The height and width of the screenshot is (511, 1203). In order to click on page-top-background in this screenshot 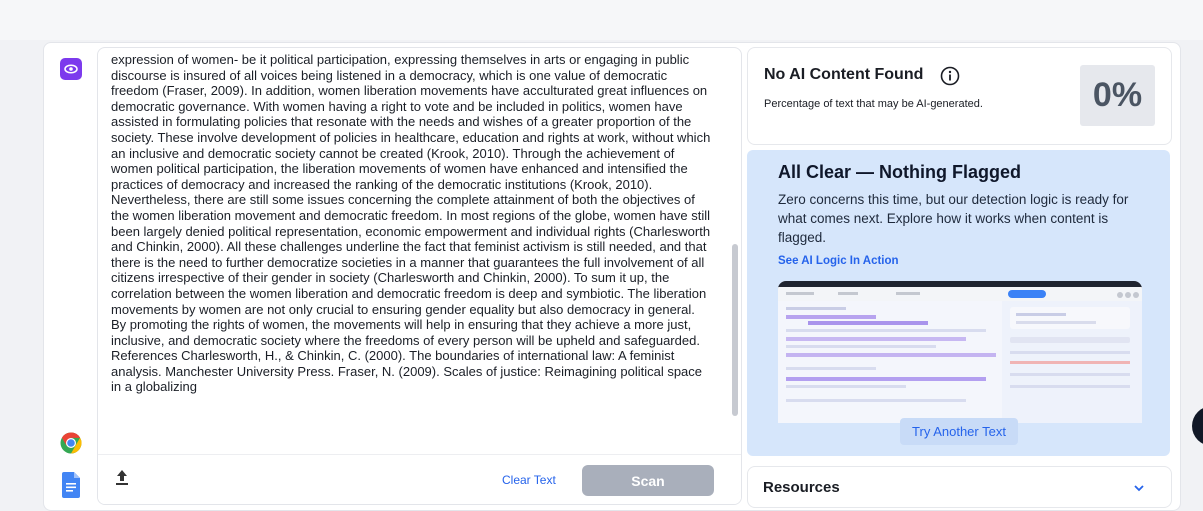, I will do `click(601, 20)`.